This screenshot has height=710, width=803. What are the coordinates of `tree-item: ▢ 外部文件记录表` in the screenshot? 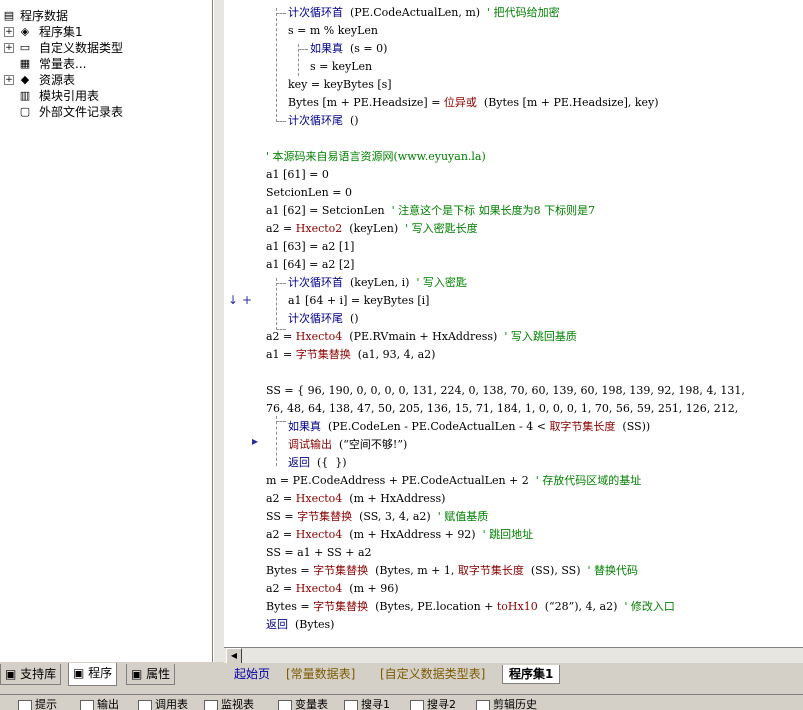 It's located at (105, 112).